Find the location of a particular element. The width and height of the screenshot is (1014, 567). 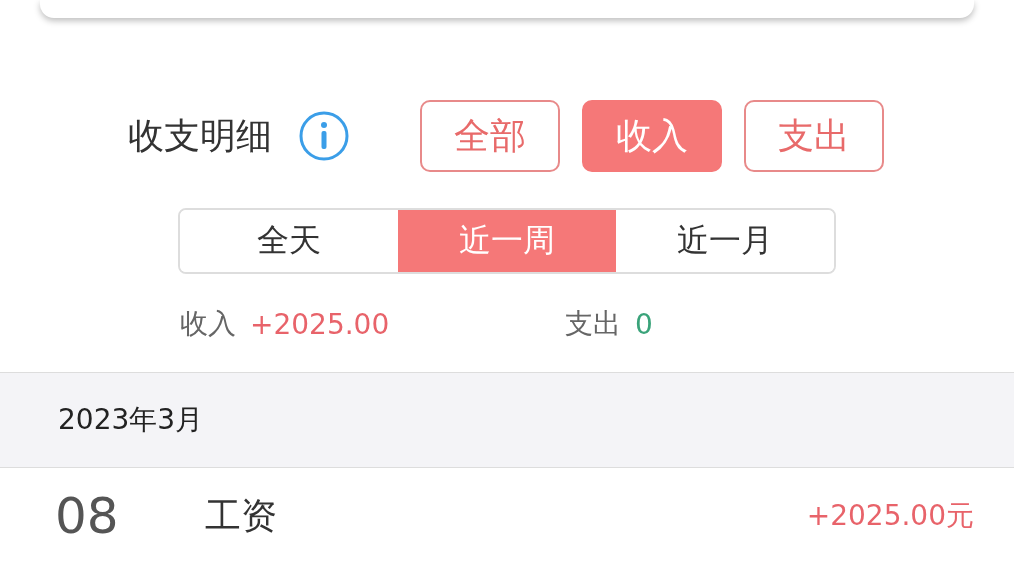

total-amount: +2025.00 is located at coordinates (320, 324).